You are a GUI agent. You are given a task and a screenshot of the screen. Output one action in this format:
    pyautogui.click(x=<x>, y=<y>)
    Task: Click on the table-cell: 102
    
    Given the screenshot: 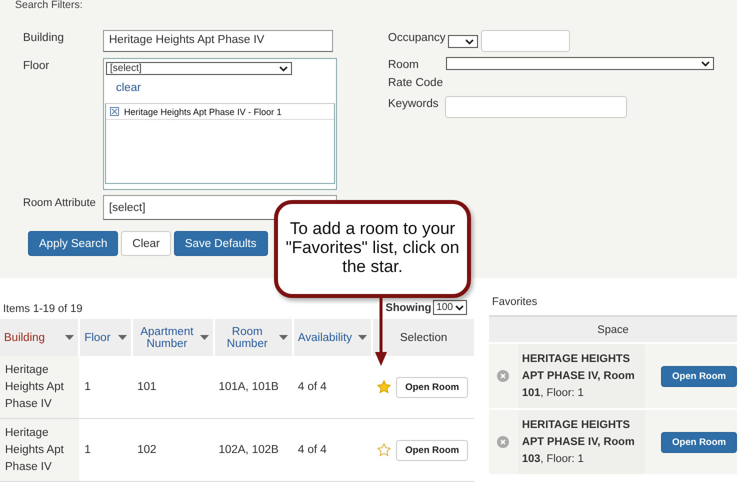 What is the action you would take?
    pyautogui.click(x=146, y=450)
    